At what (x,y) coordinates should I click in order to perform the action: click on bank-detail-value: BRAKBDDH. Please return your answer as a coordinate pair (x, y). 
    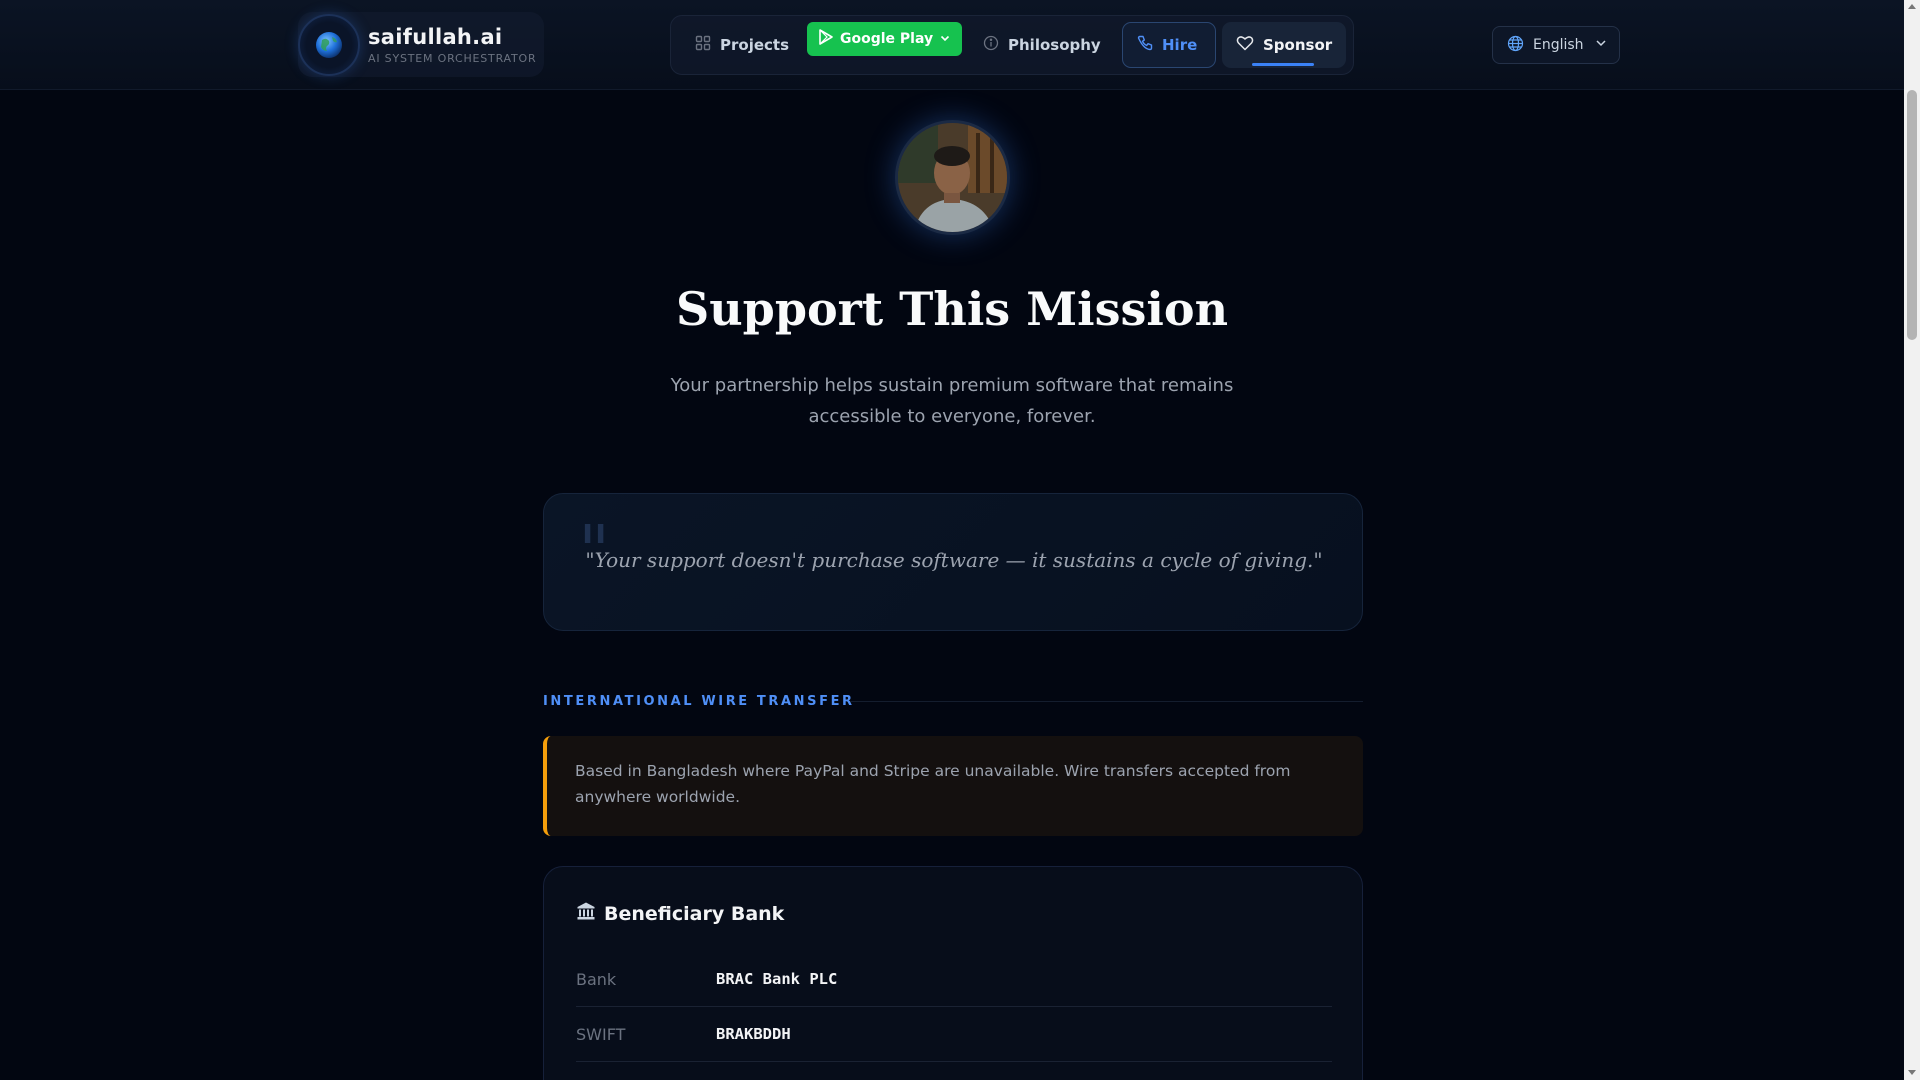
    Looking at the image, I should click on (753, 1034).